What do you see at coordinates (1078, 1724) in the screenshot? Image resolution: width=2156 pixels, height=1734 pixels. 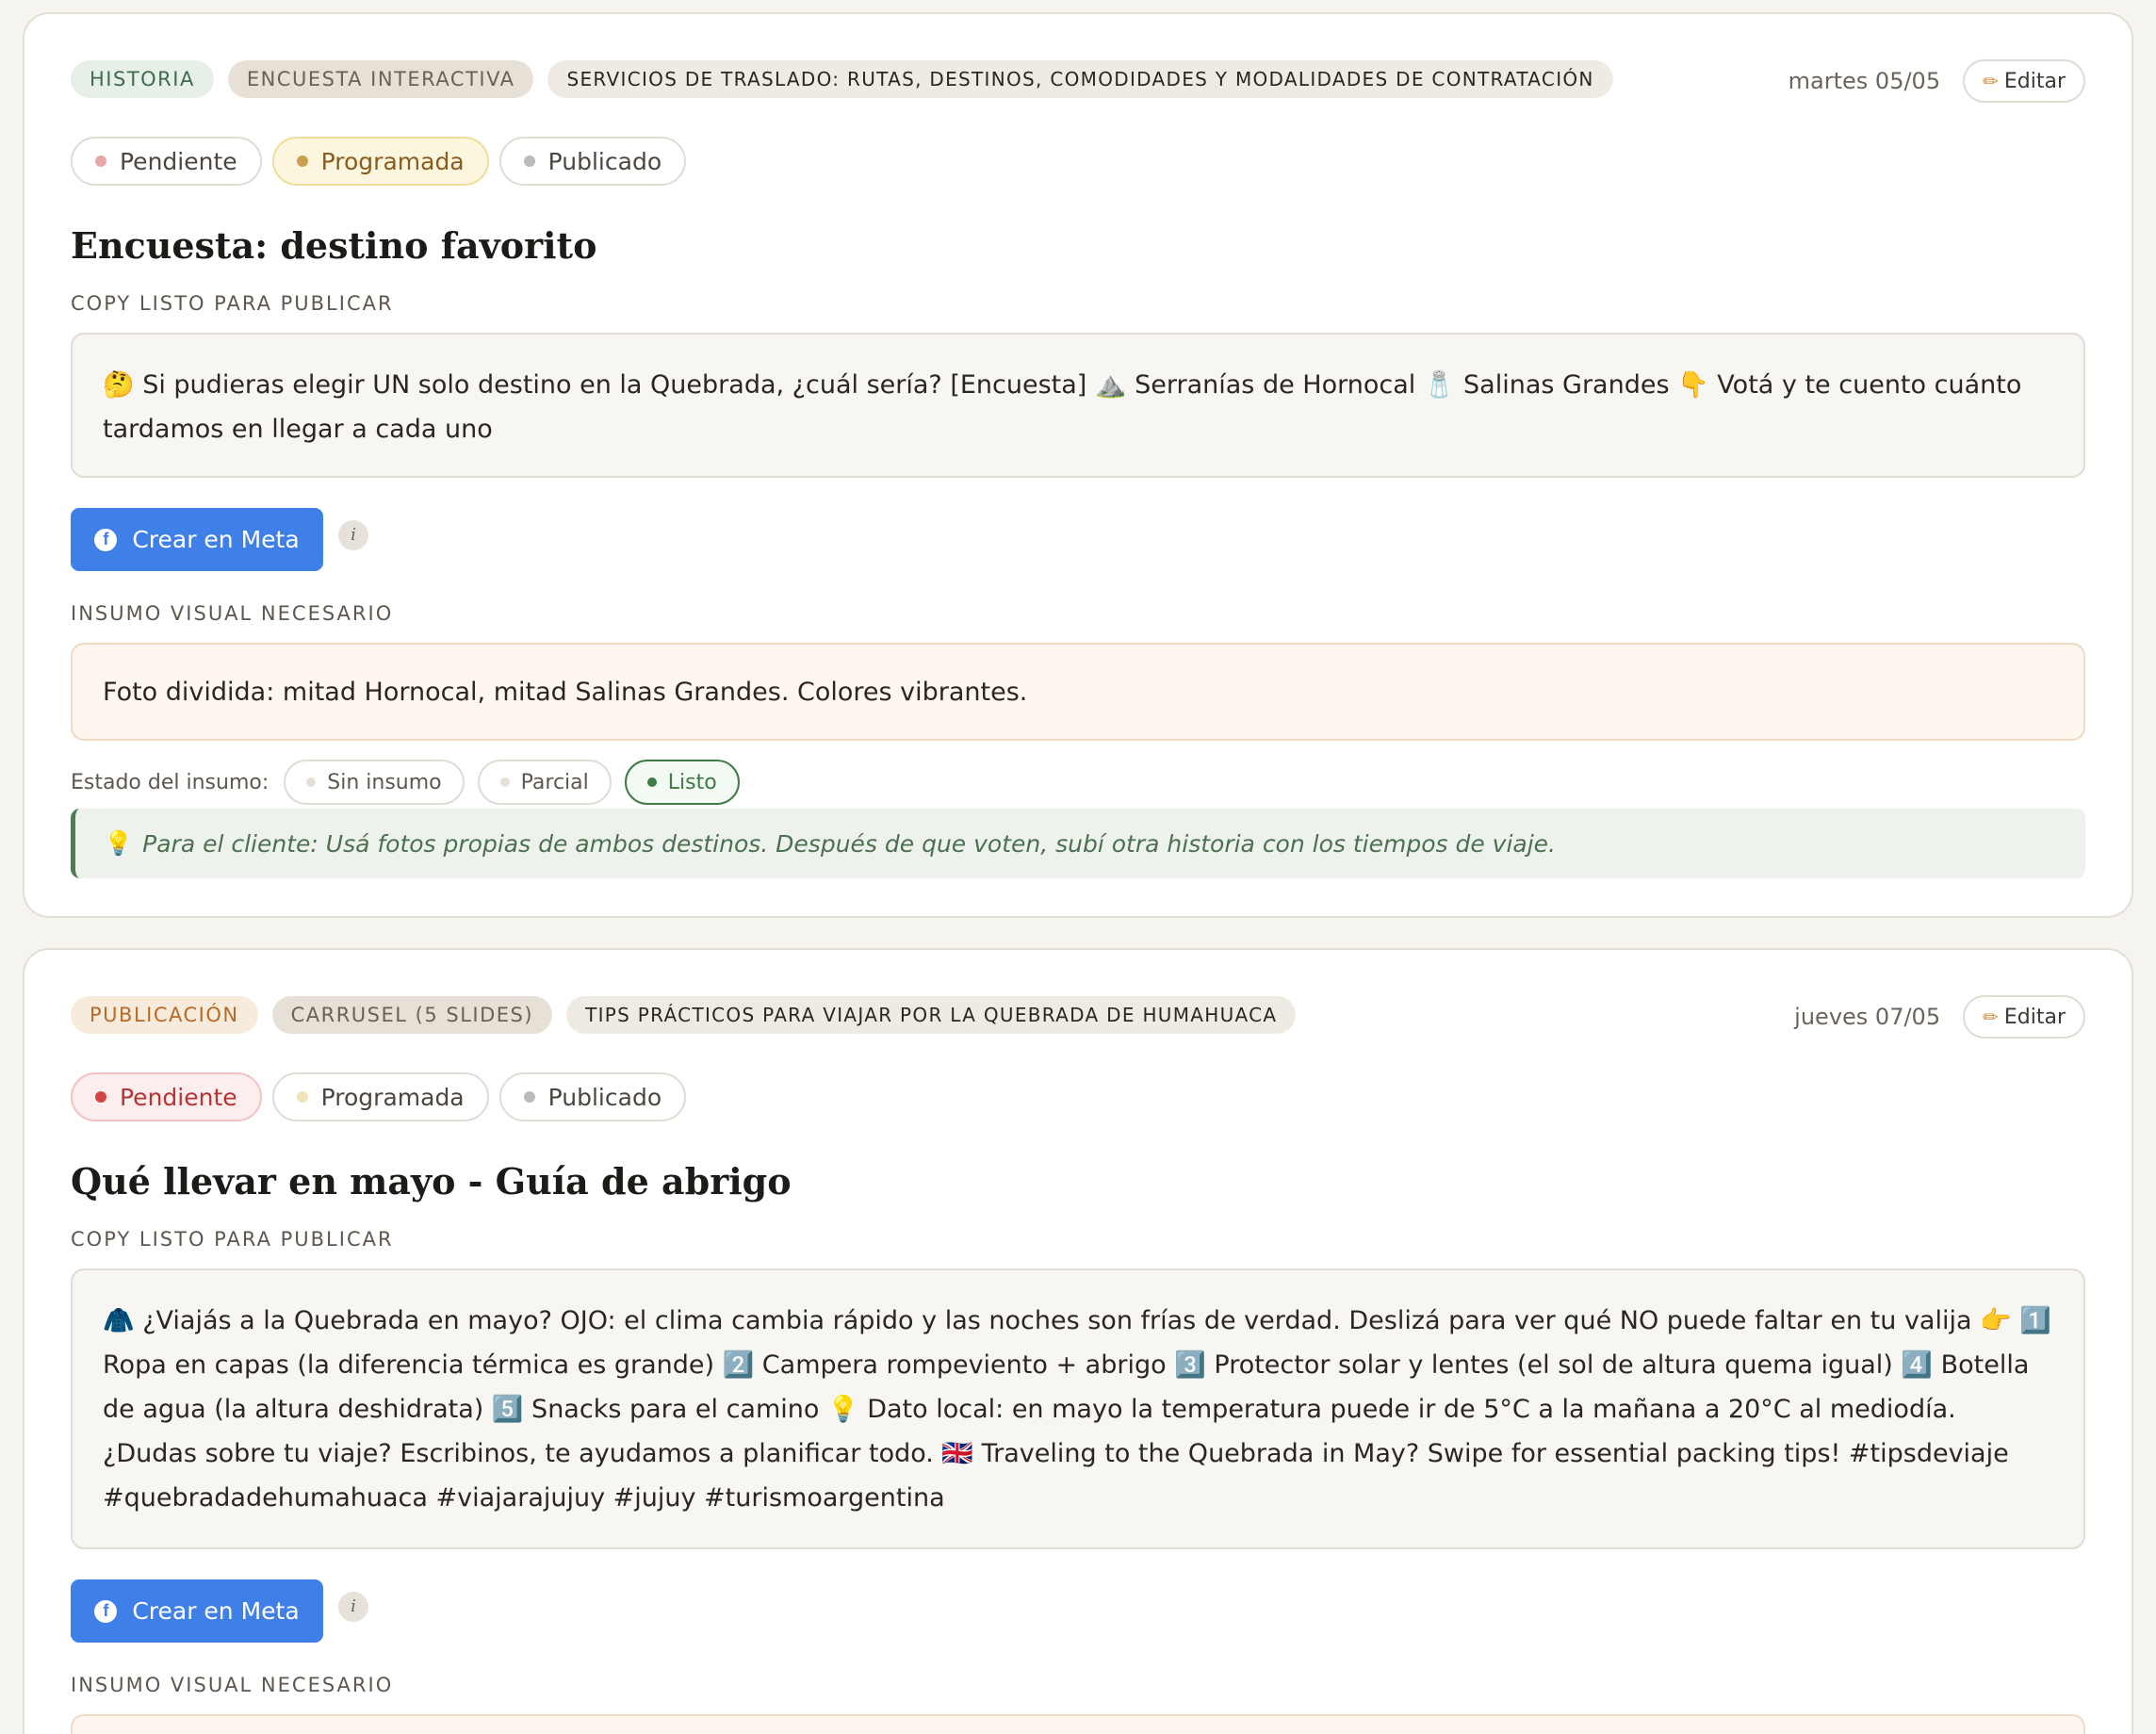 I see `visual-requirement-box` at bounding box center [1078, 1724].